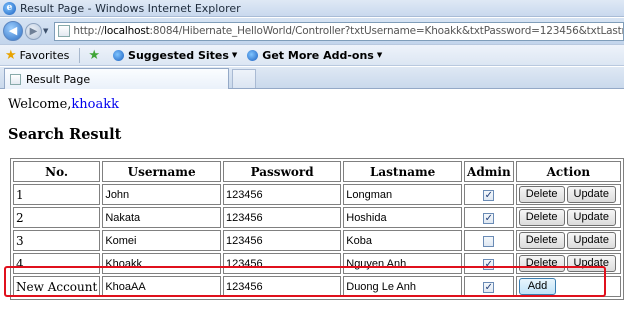  I want to click on username-field: Nakata, so click(161, 217).